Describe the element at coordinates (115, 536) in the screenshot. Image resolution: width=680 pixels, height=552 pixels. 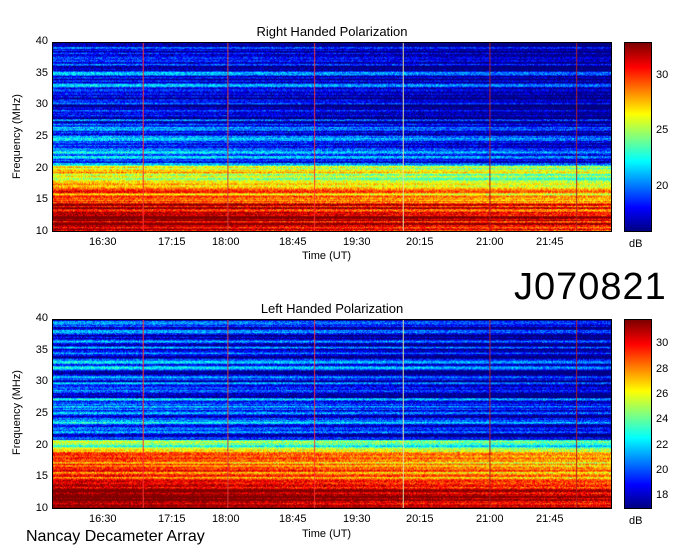
I see `footer-label: Nancay Decameter Array` at that location.